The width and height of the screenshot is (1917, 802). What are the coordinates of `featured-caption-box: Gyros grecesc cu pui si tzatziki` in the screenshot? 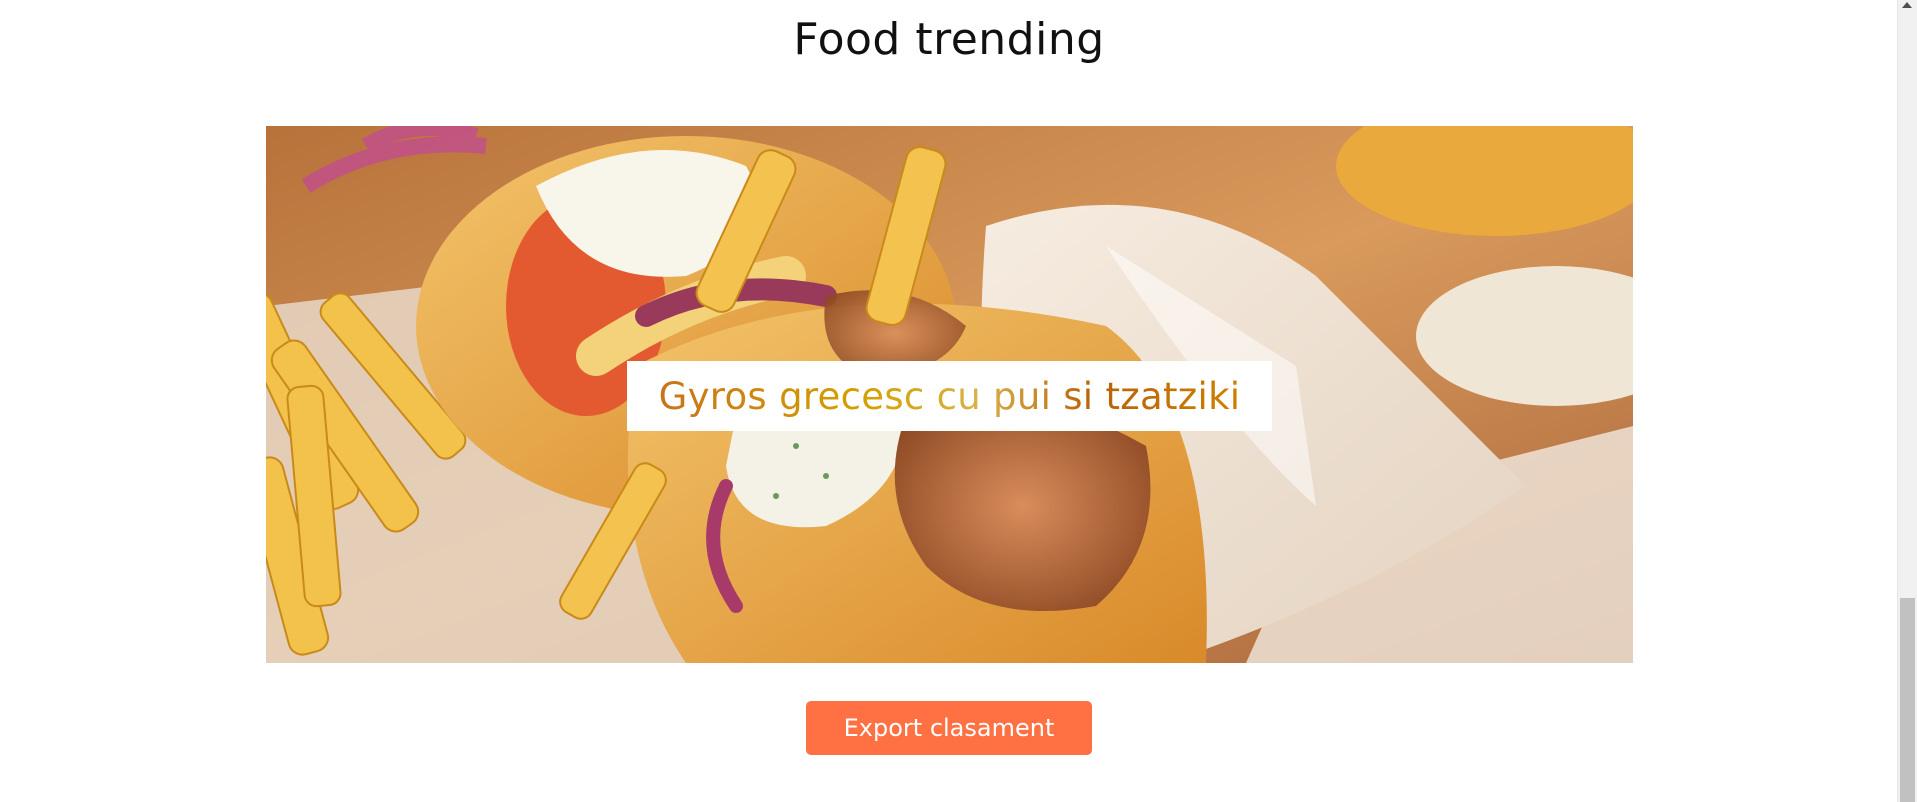 It's located at (949, 396).